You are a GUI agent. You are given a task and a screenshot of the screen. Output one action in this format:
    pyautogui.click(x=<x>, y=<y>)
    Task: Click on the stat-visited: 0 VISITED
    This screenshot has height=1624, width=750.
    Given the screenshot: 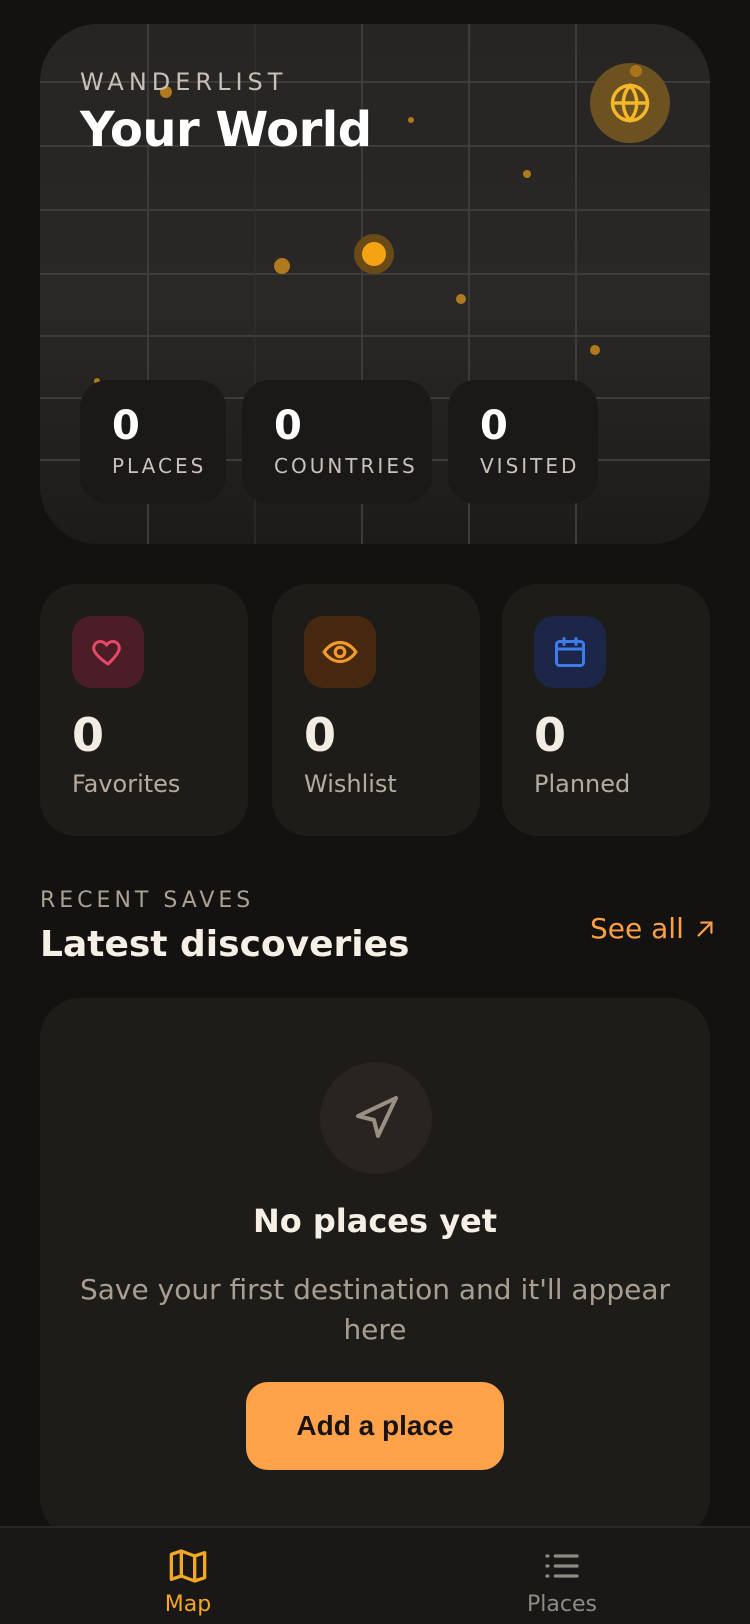 What is the action you would take?
    pyautogui.click(x=523, y=442)
    